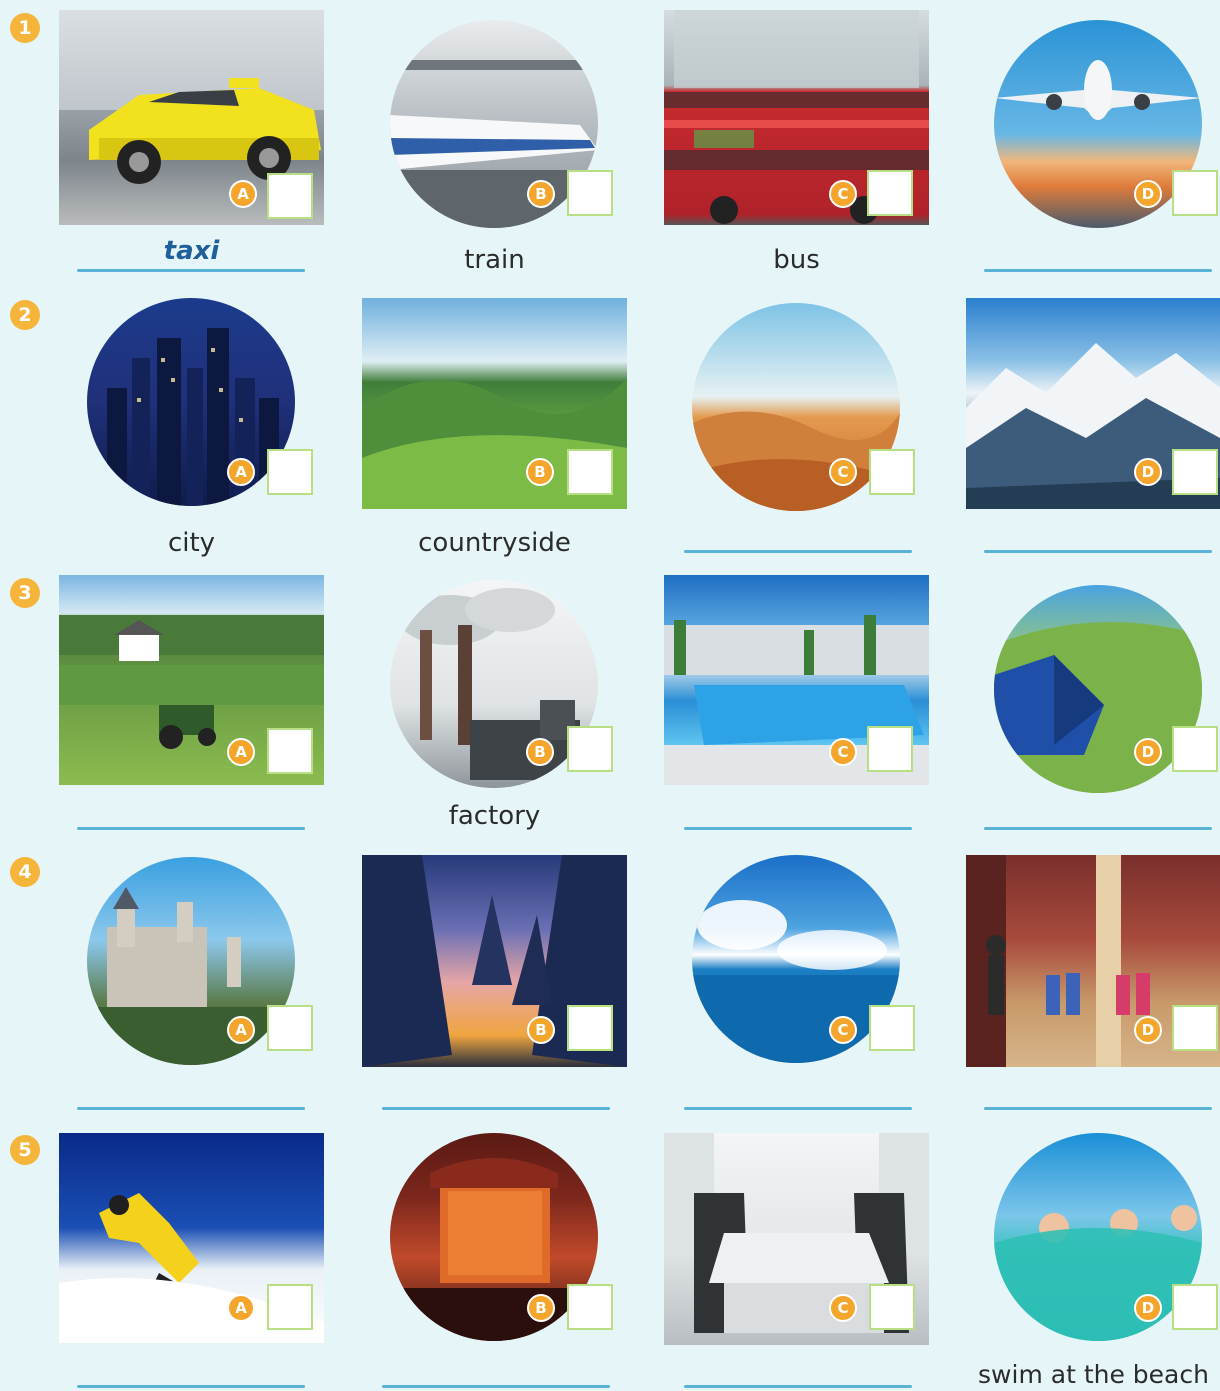  I want to click on castle-image, so click(191, 961).